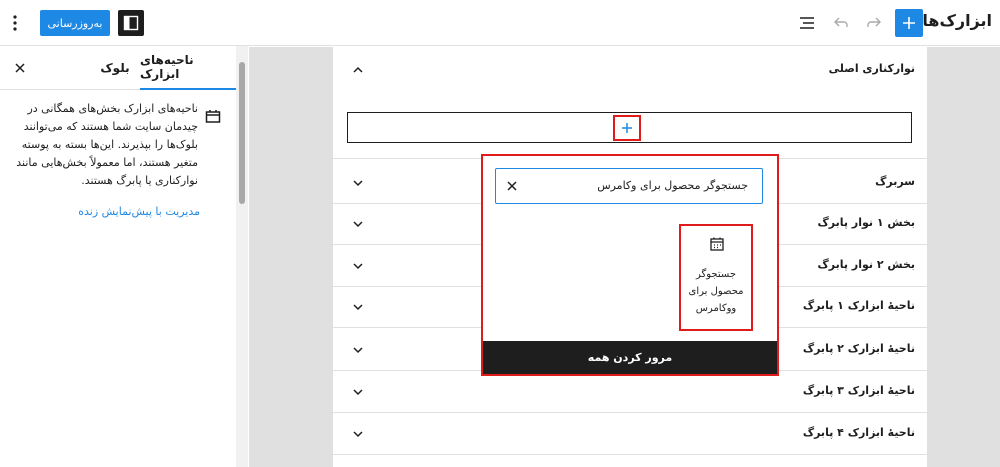 The image size is (1000, 467). I want to click on widget-area-footer-widget-4: ناحیهٔ ابزارک ۴ پابرگ, so click(630, 434).